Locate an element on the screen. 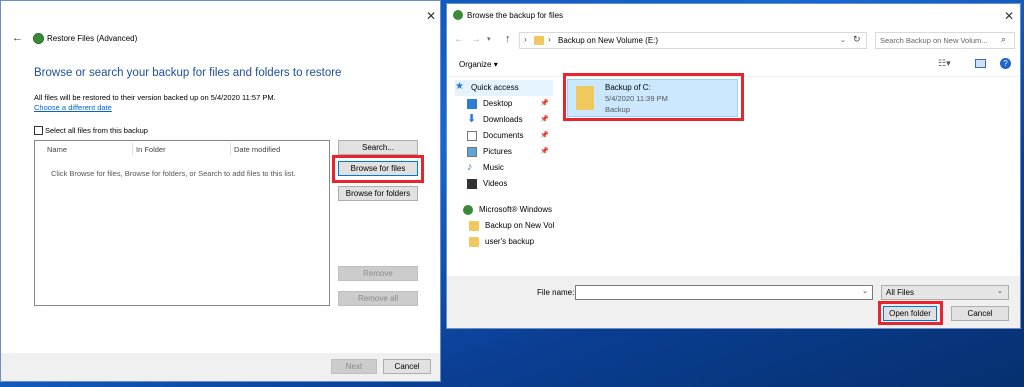  next-button: Next is located at coordinates (354, 366).